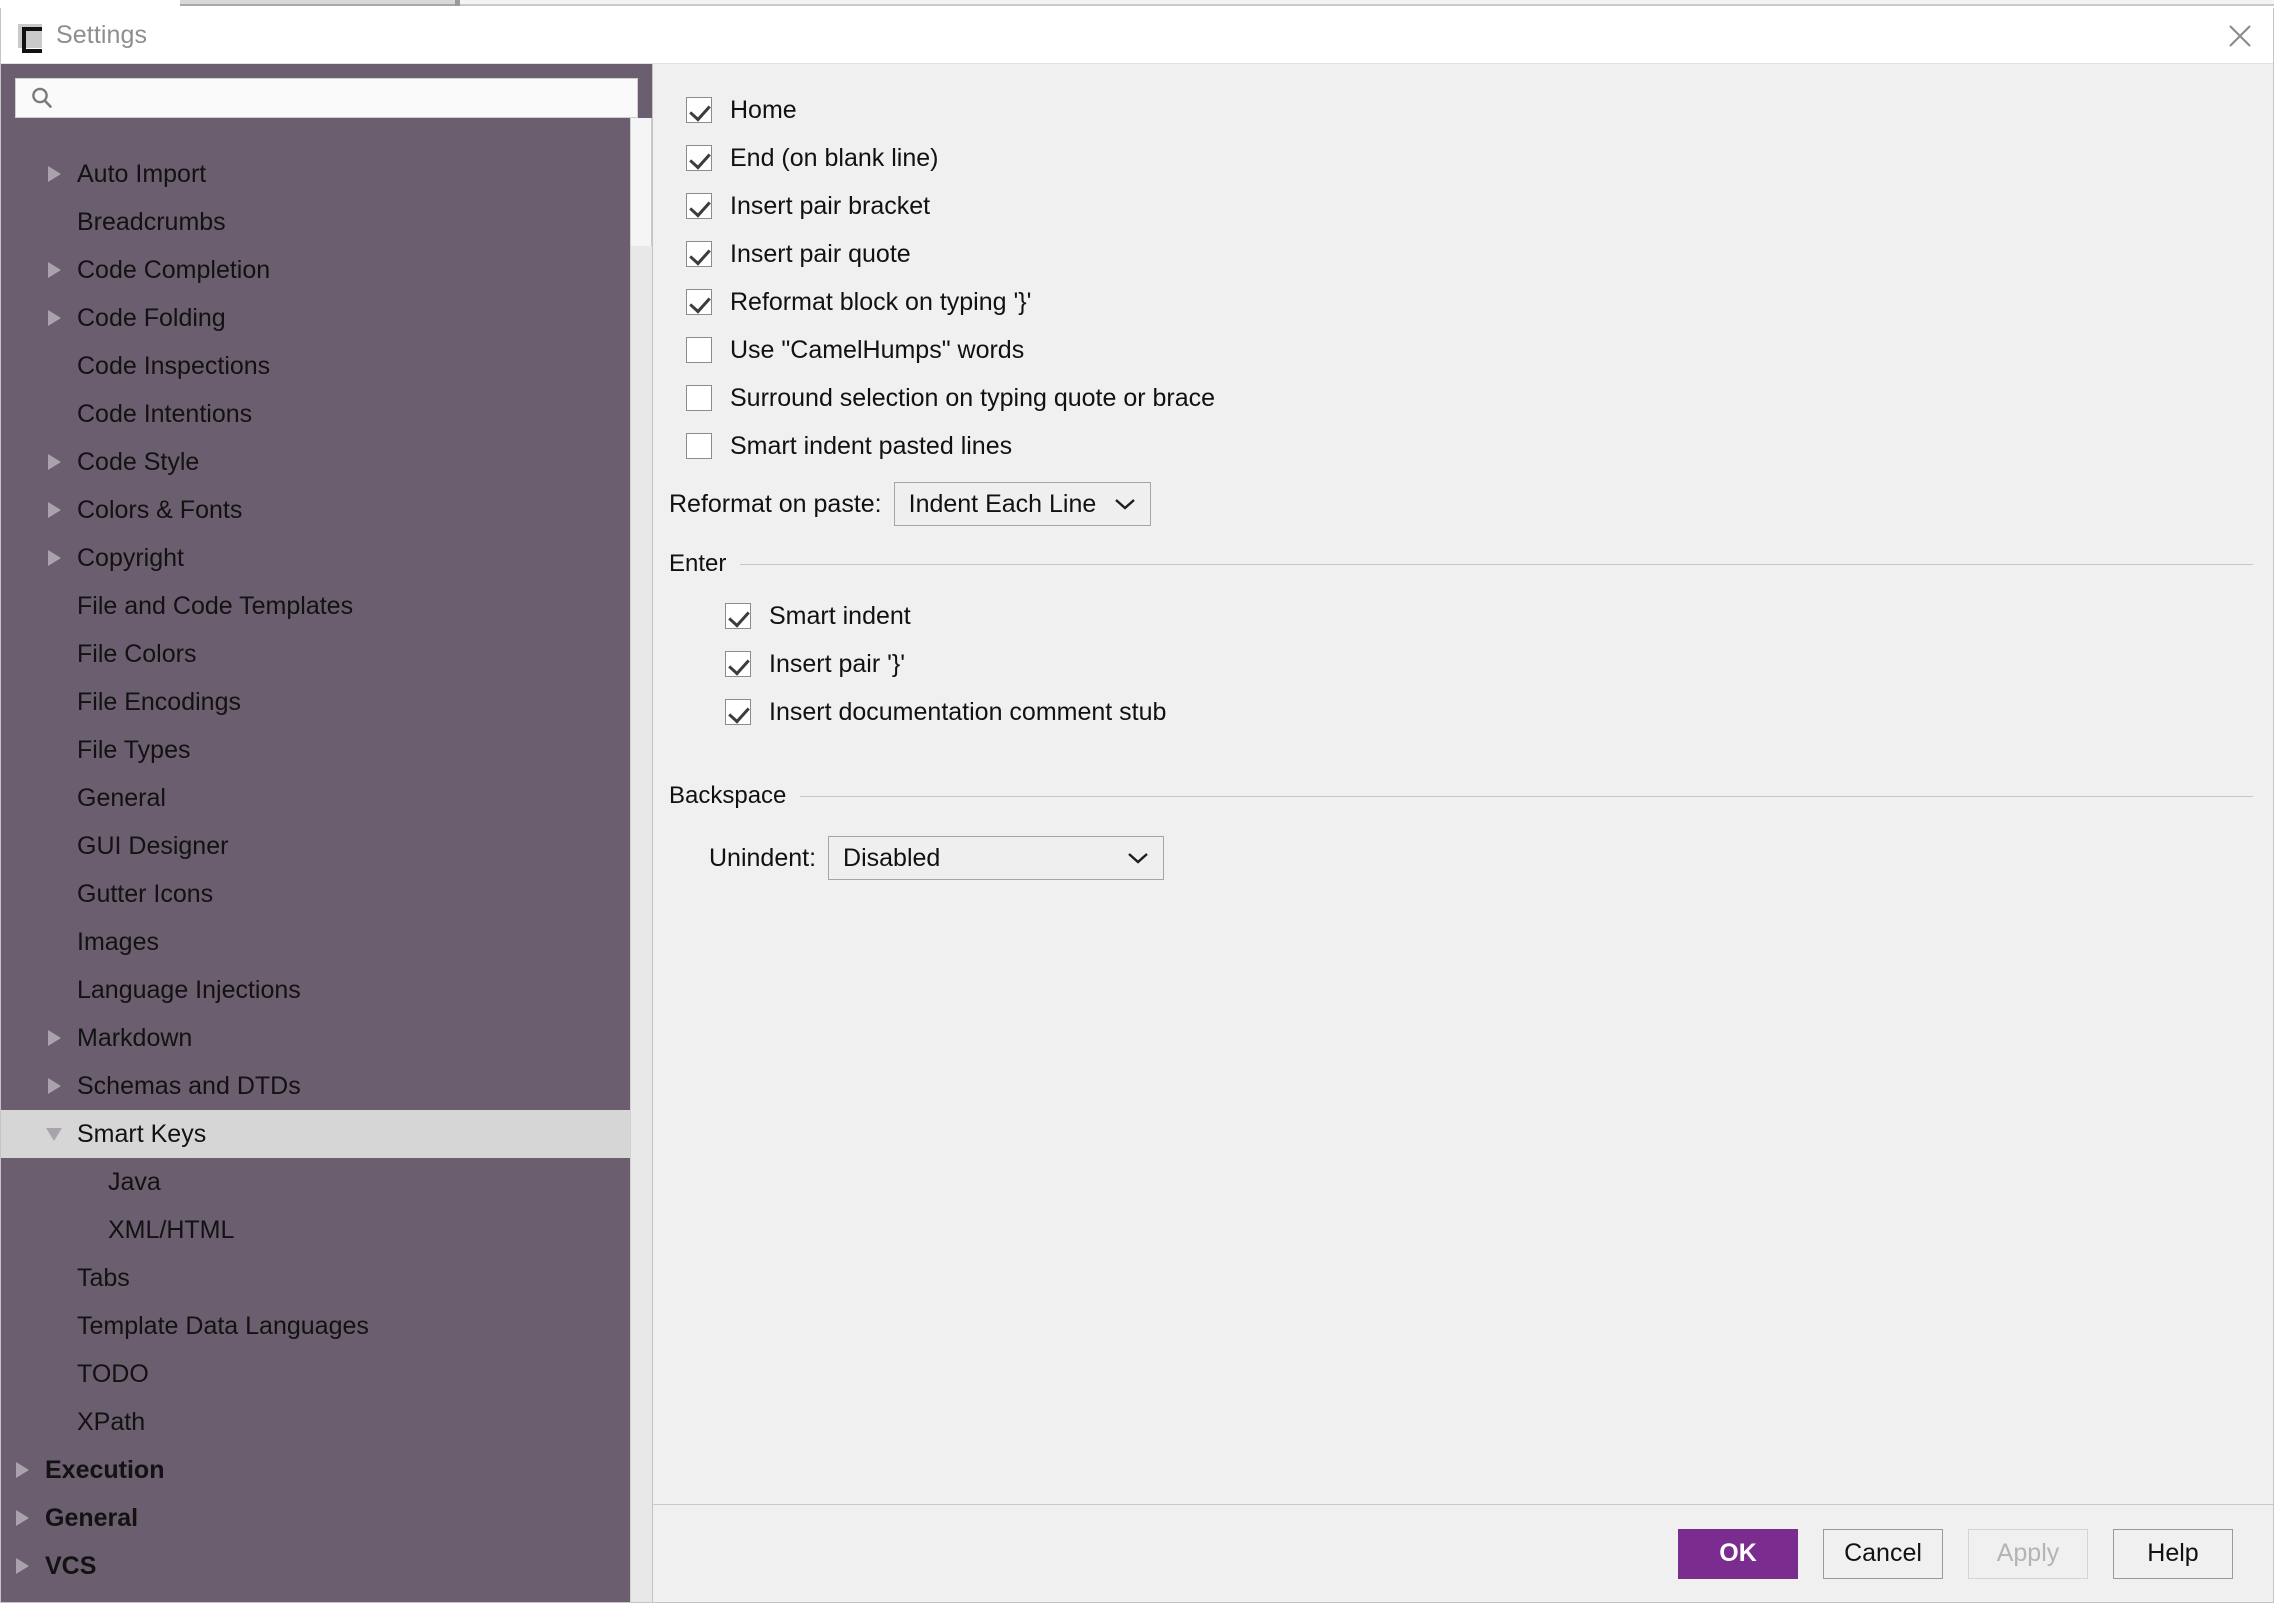  Describe the element at coordinates (1883, 1553) in the screenshot. I see `cancel-button: Cancel` at that location.